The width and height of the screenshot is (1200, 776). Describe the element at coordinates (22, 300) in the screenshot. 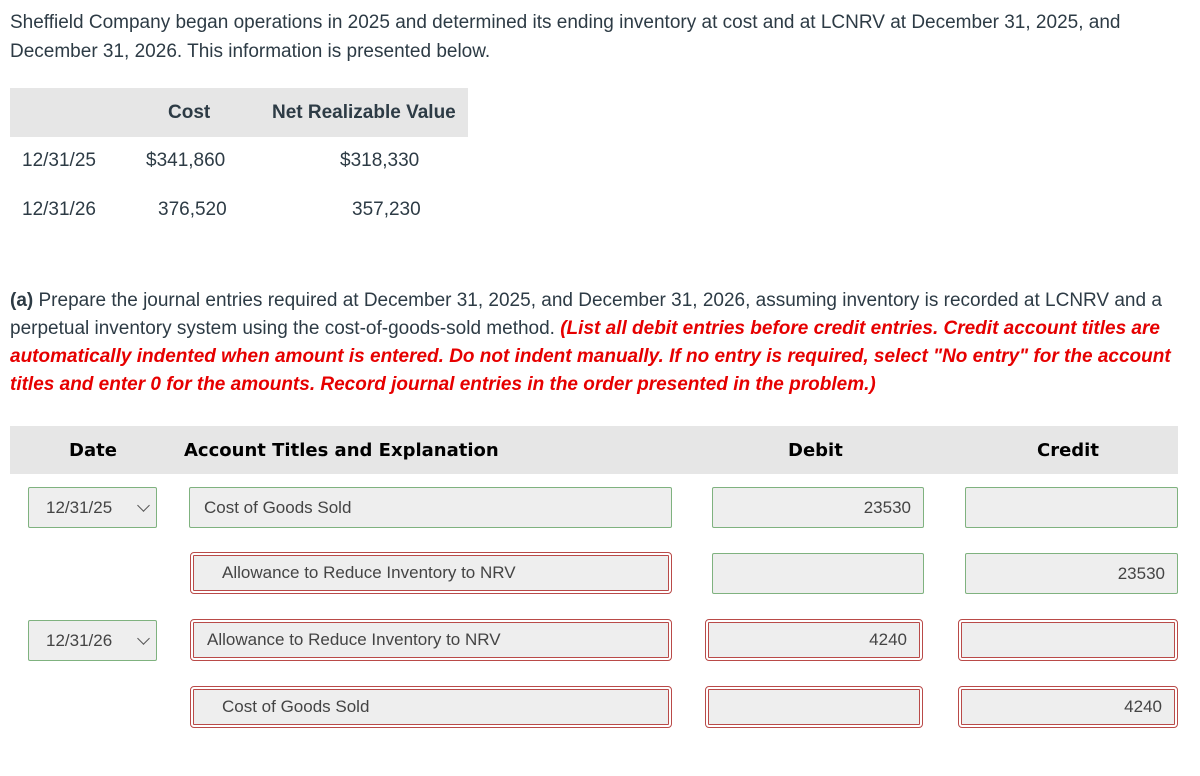

I see `question-label: (a)` at that location.